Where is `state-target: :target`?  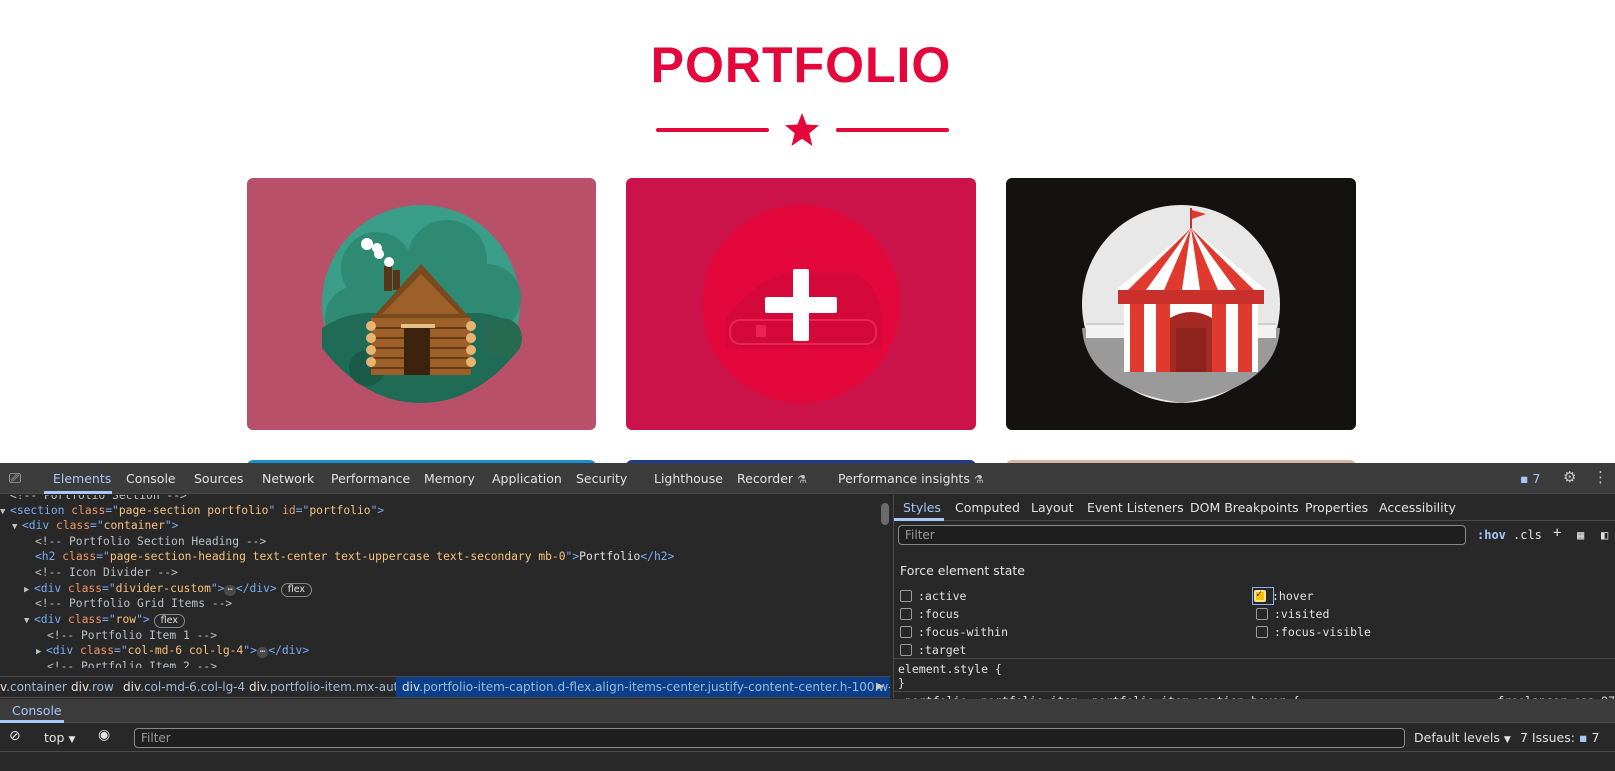 state-target: :target is located at coordinates (933, 650).